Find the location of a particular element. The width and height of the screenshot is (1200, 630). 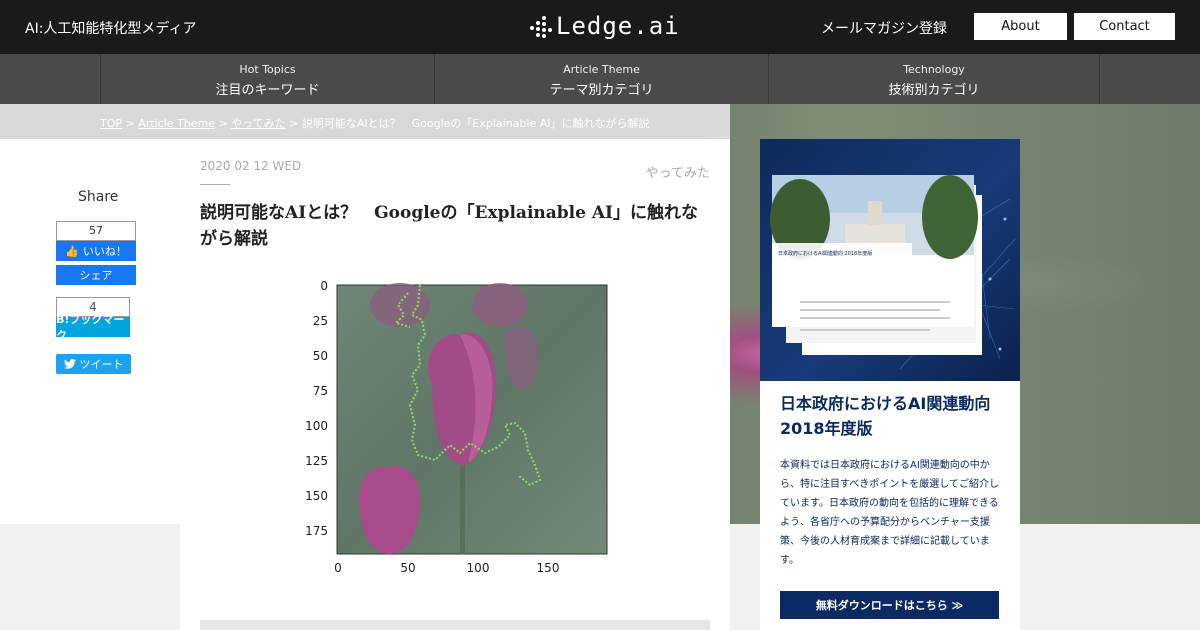

nav-technology: Technology 技術別カテゴリ is located at coordinates (934, 79).